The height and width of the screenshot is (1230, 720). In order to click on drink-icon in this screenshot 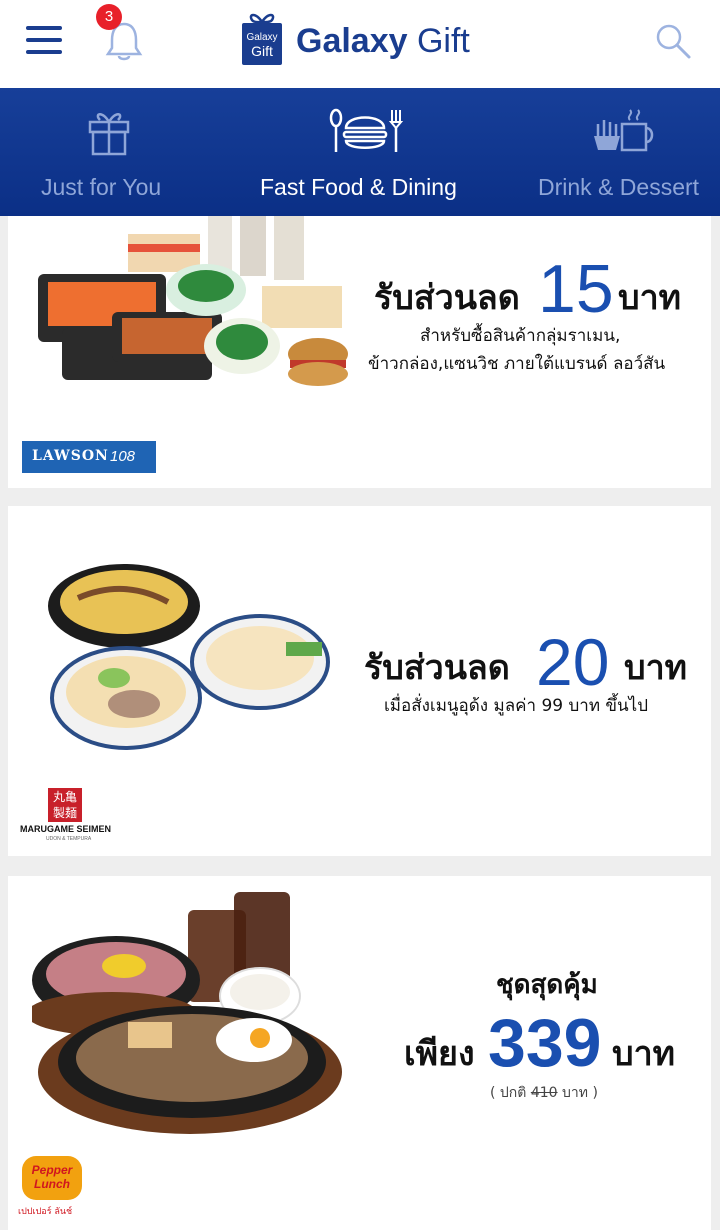, I will do `click(624, 133)`.